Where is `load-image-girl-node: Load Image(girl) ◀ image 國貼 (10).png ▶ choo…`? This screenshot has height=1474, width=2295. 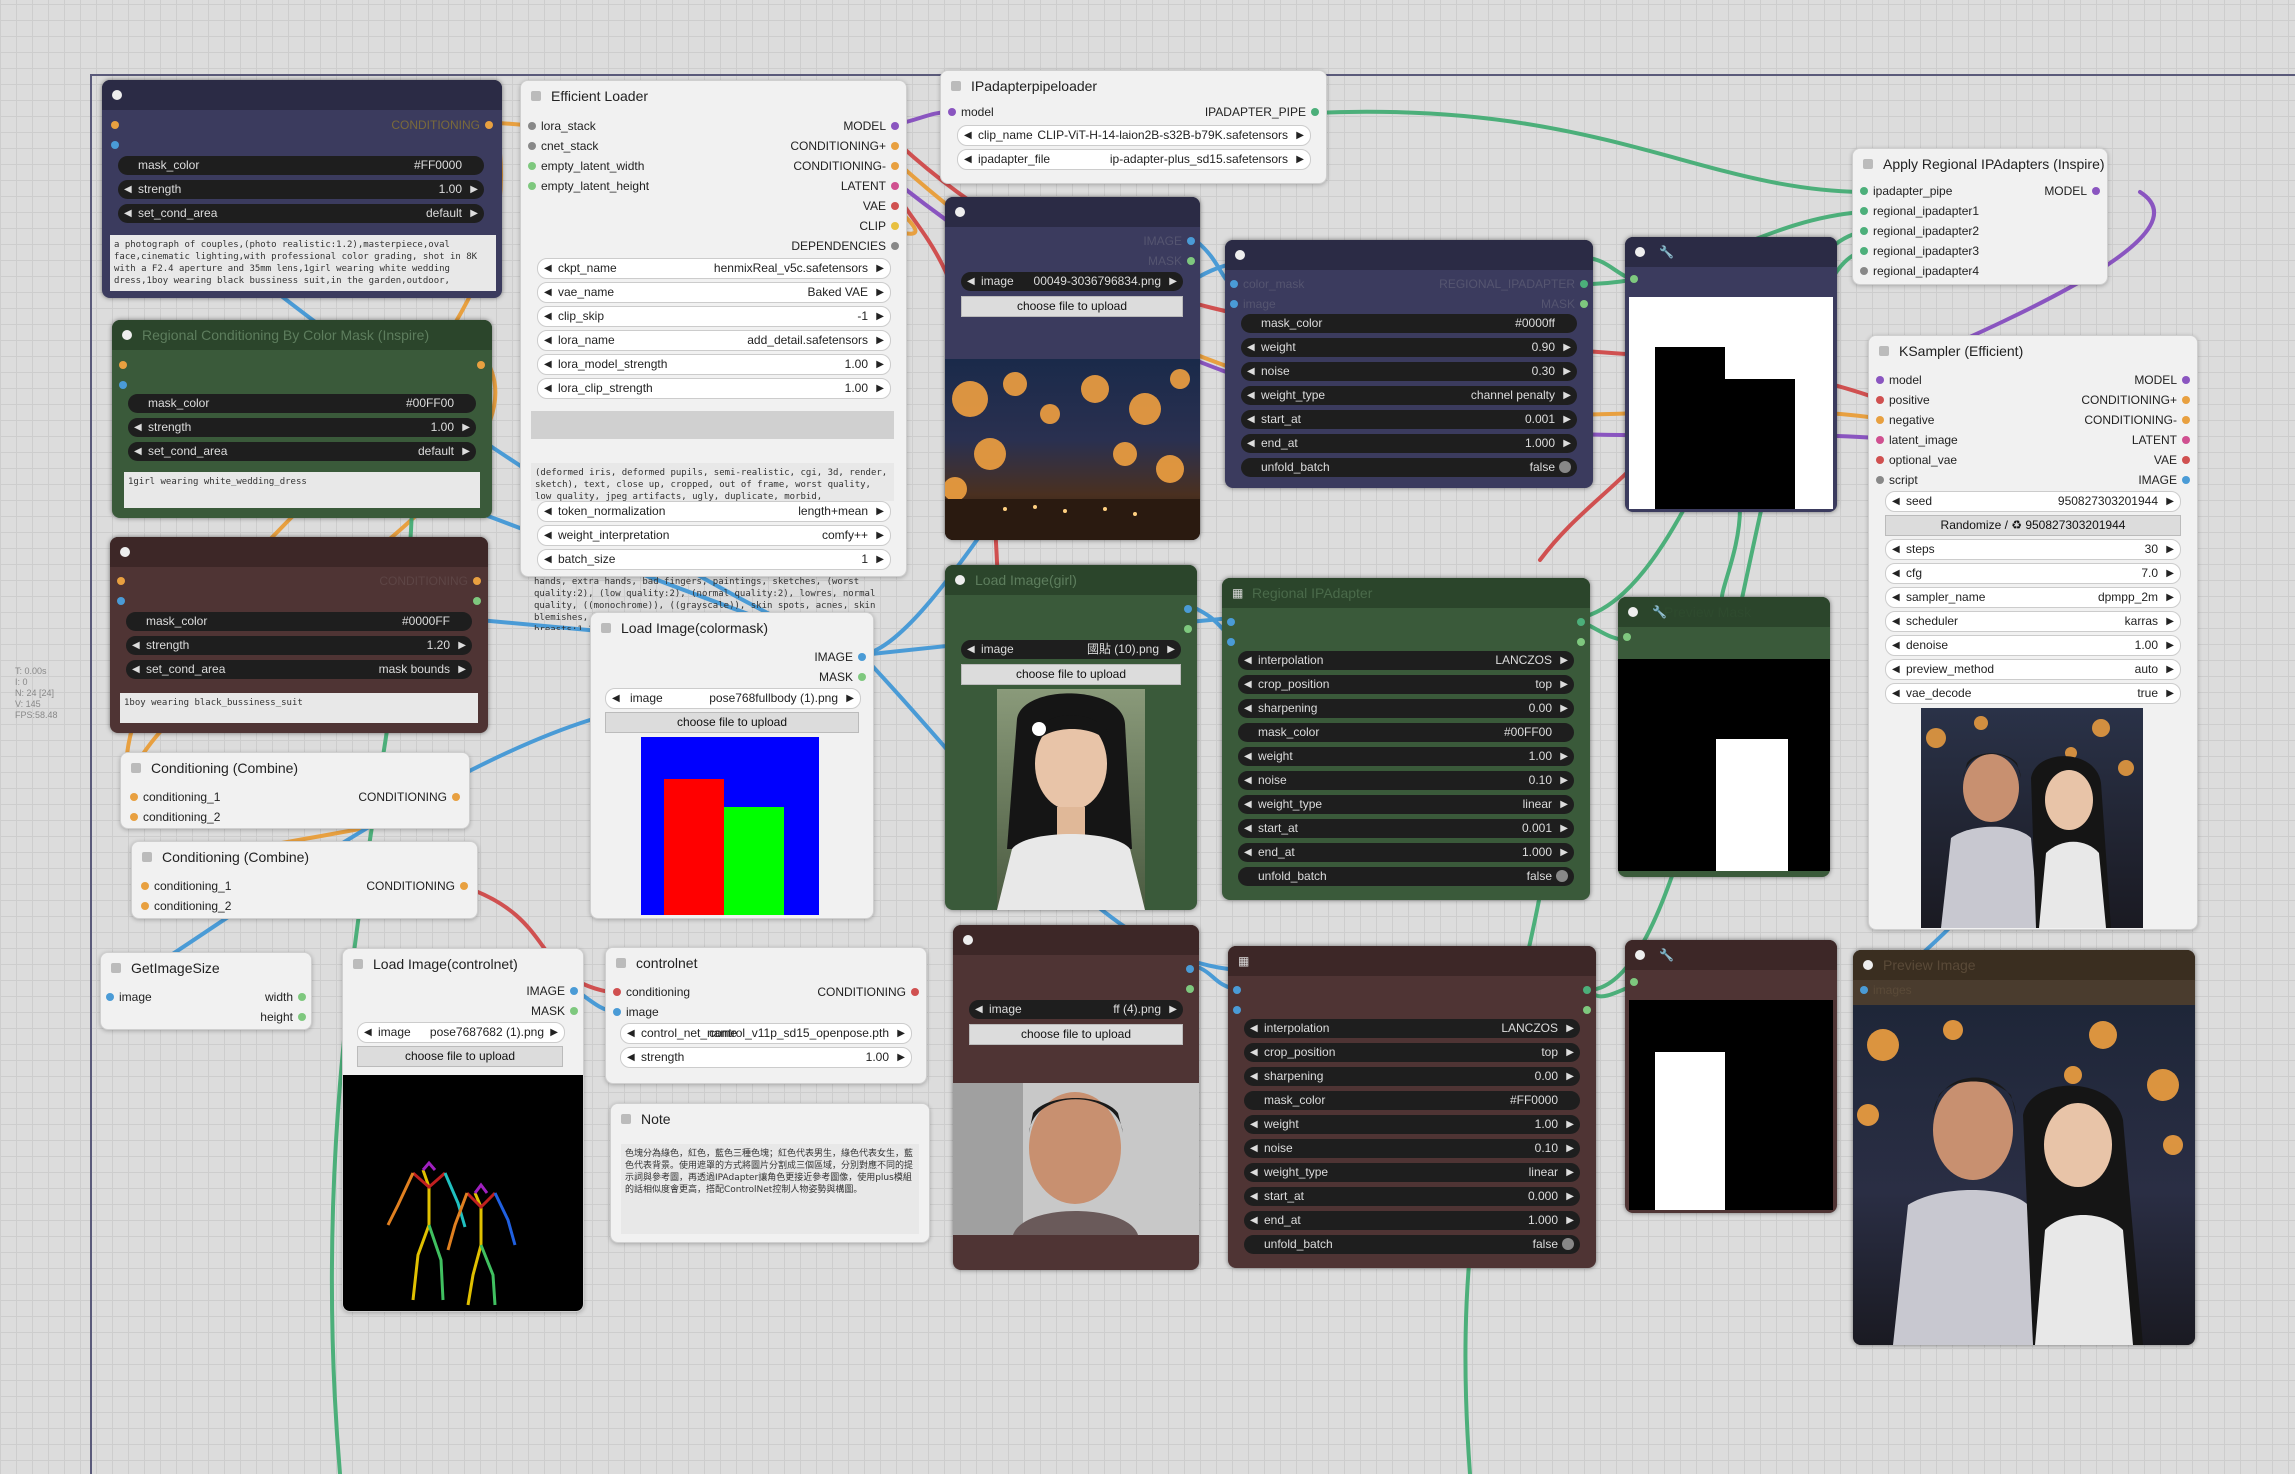
load-image-girl-node: Load Image(girl) ◀ image 國貼 (10).png ▶ choo… is located at coordinates (1071, 737).